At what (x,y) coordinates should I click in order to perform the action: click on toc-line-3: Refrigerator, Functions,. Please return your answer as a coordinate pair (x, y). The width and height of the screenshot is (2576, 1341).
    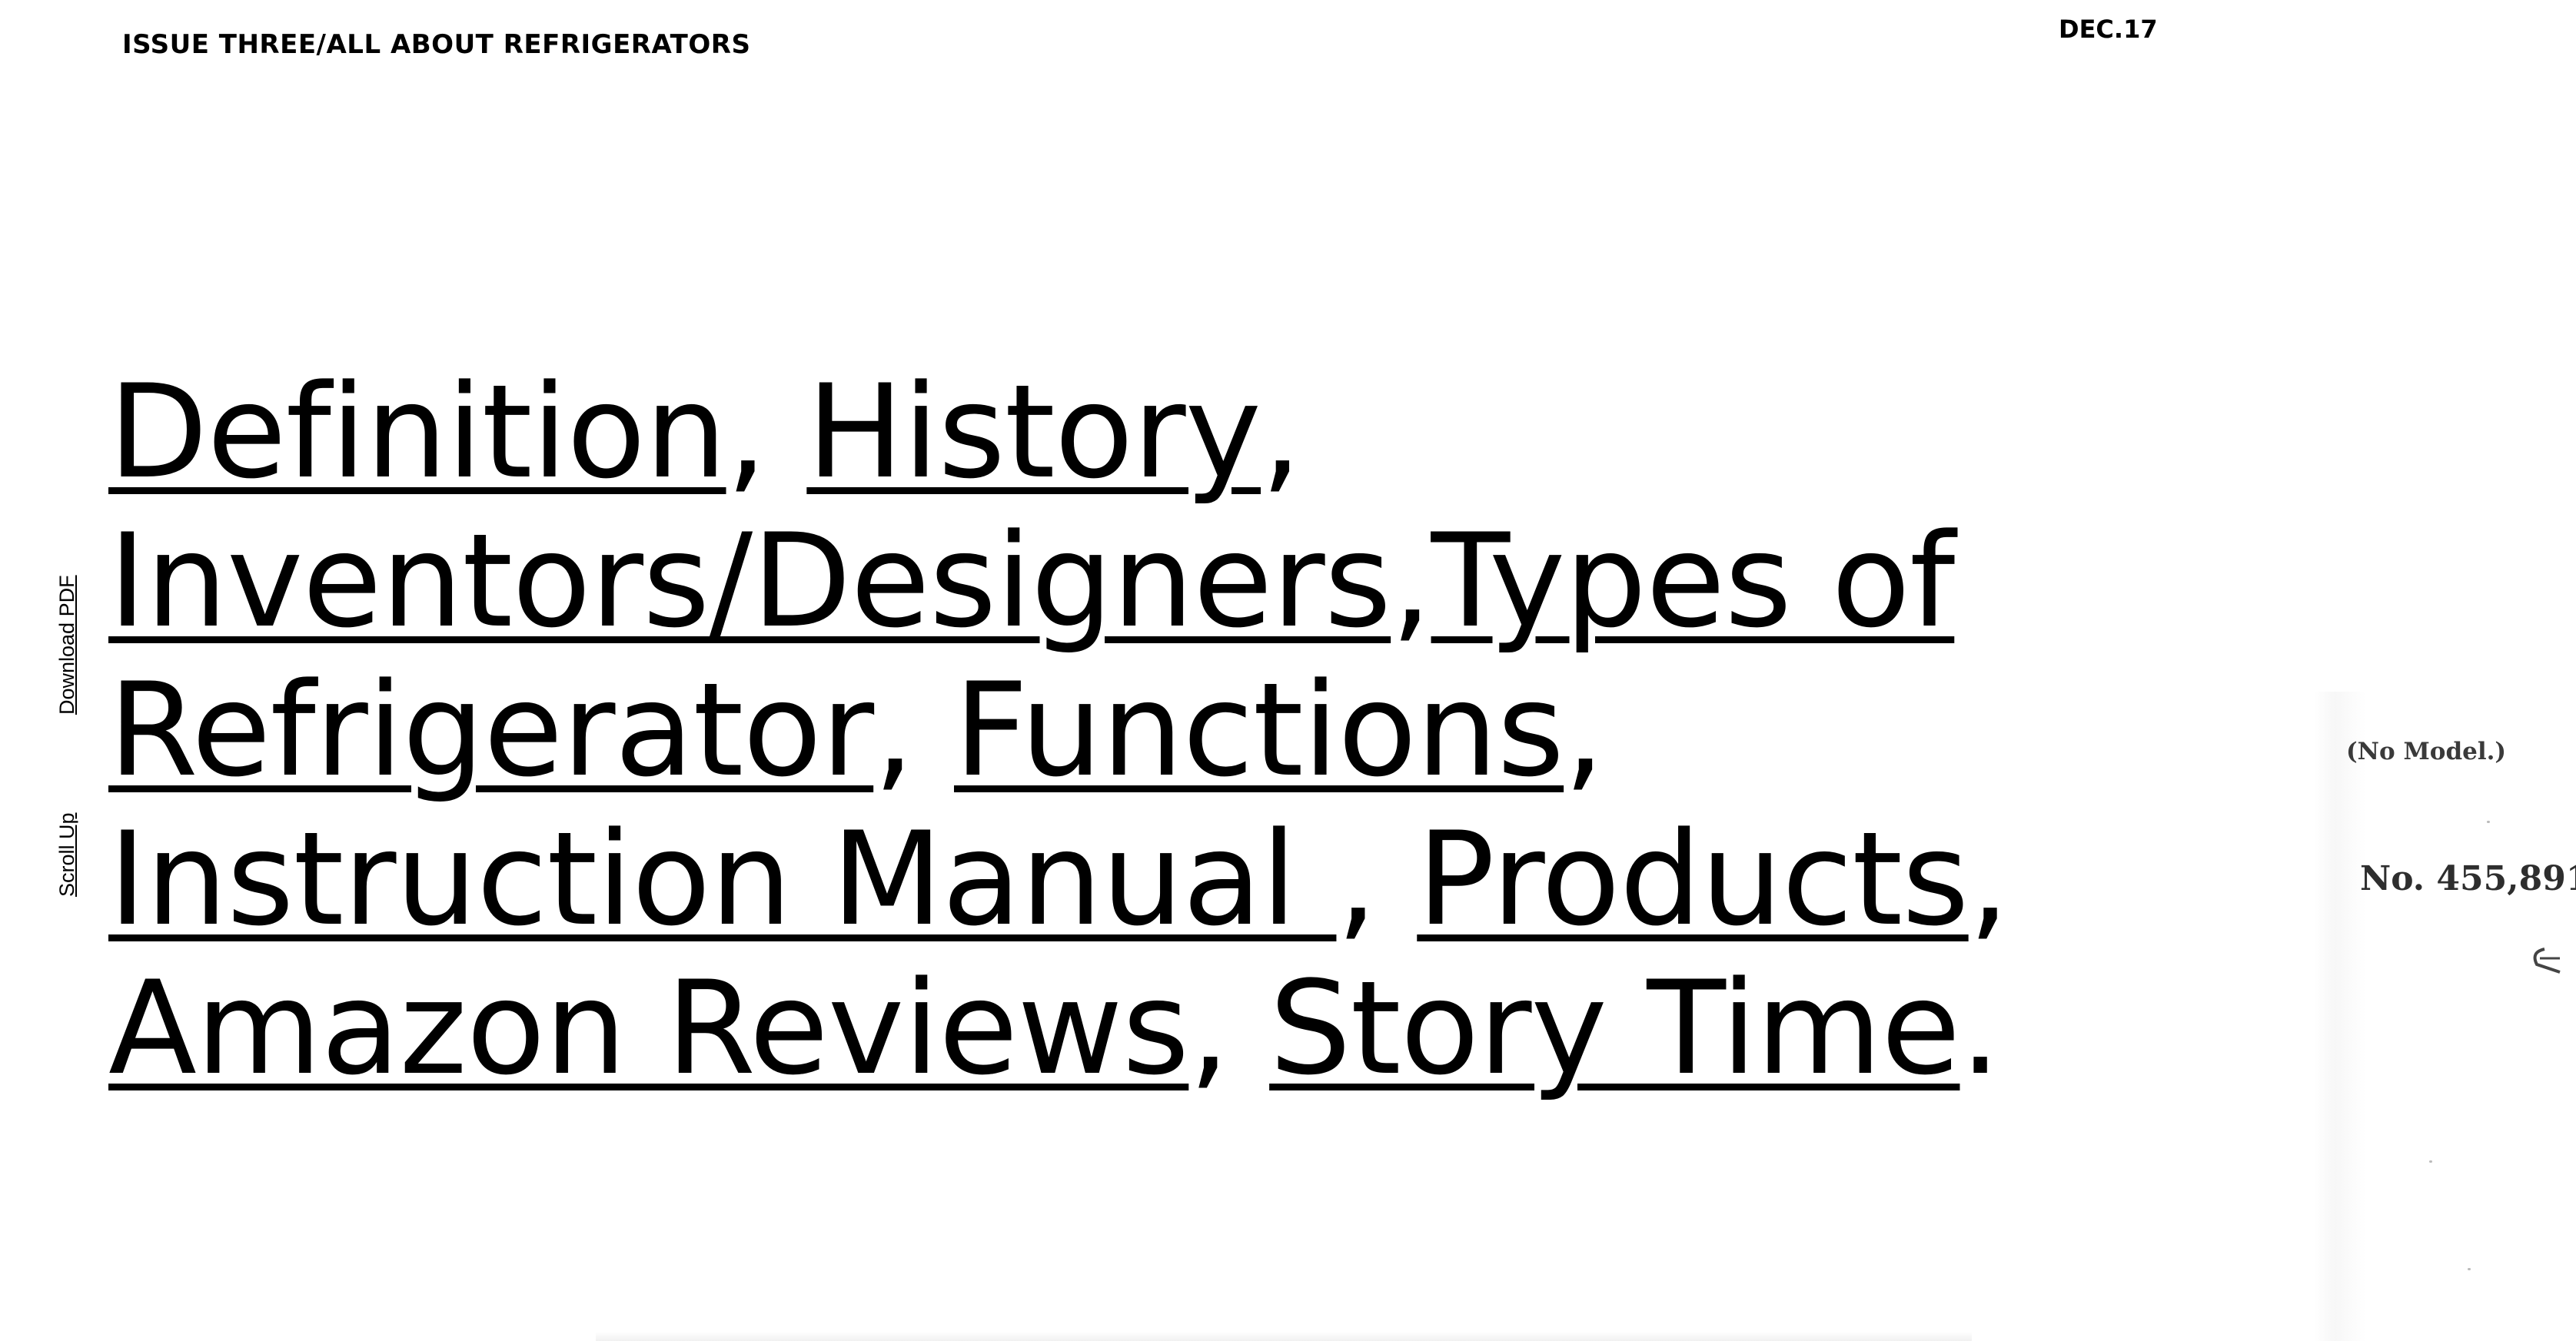
    Looking at the image, I should click on (856, 730).